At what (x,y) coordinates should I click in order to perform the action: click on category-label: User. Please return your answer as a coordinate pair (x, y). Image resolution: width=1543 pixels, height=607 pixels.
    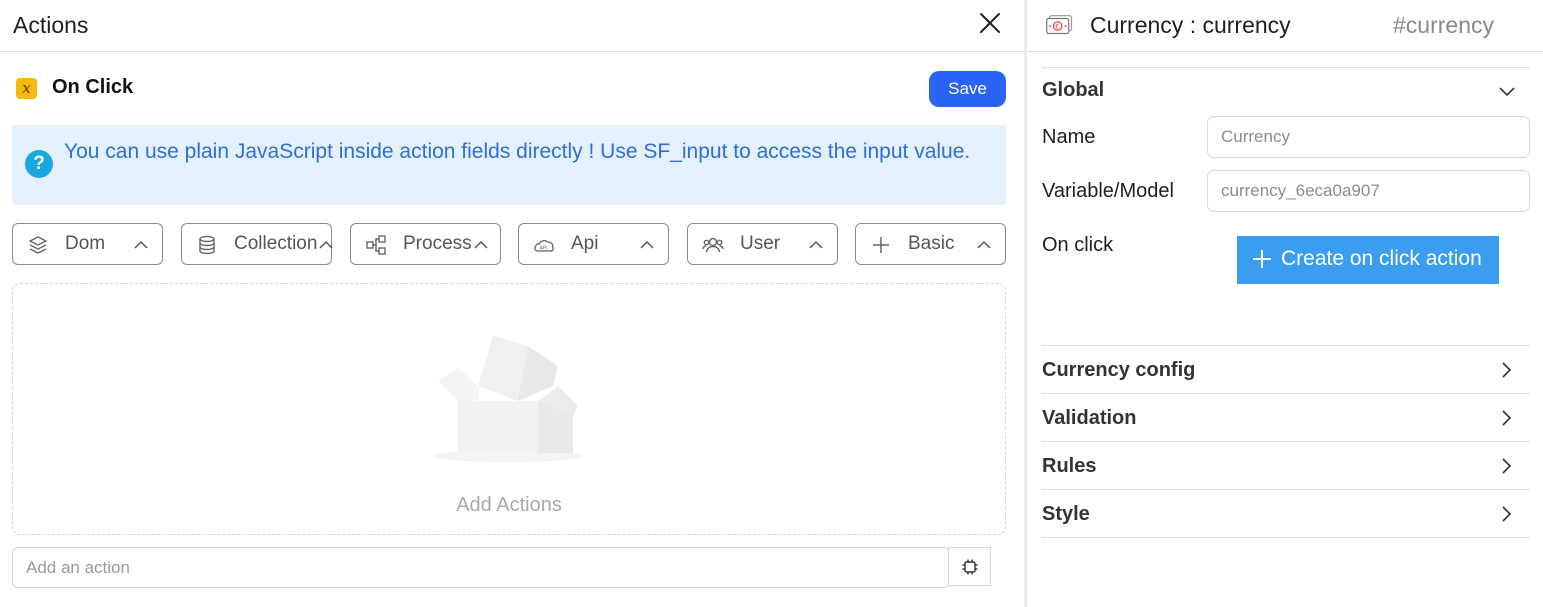
    Looking at the image, I should click on (760, 243).